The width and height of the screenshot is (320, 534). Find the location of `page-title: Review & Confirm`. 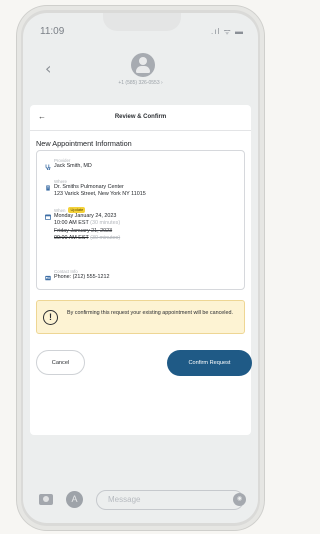

page-title: Review & Confirm is located at coordinates (140, 117).